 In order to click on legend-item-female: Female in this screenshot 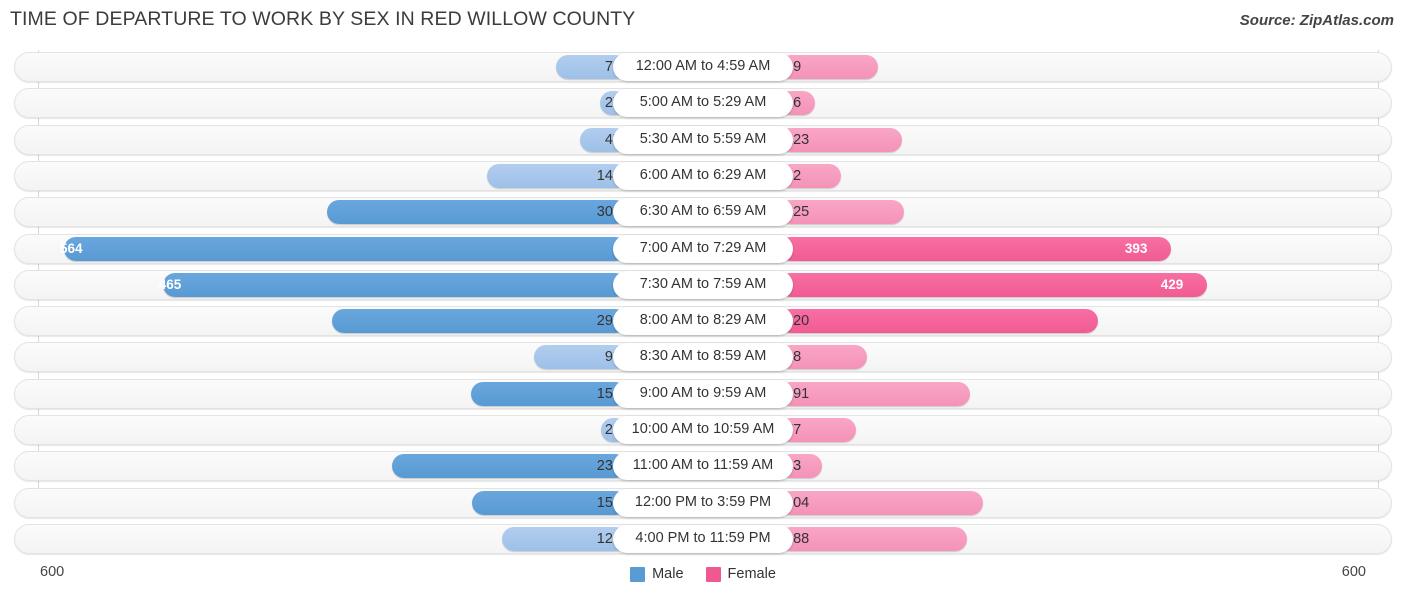, I will do `click(740, 574)`.